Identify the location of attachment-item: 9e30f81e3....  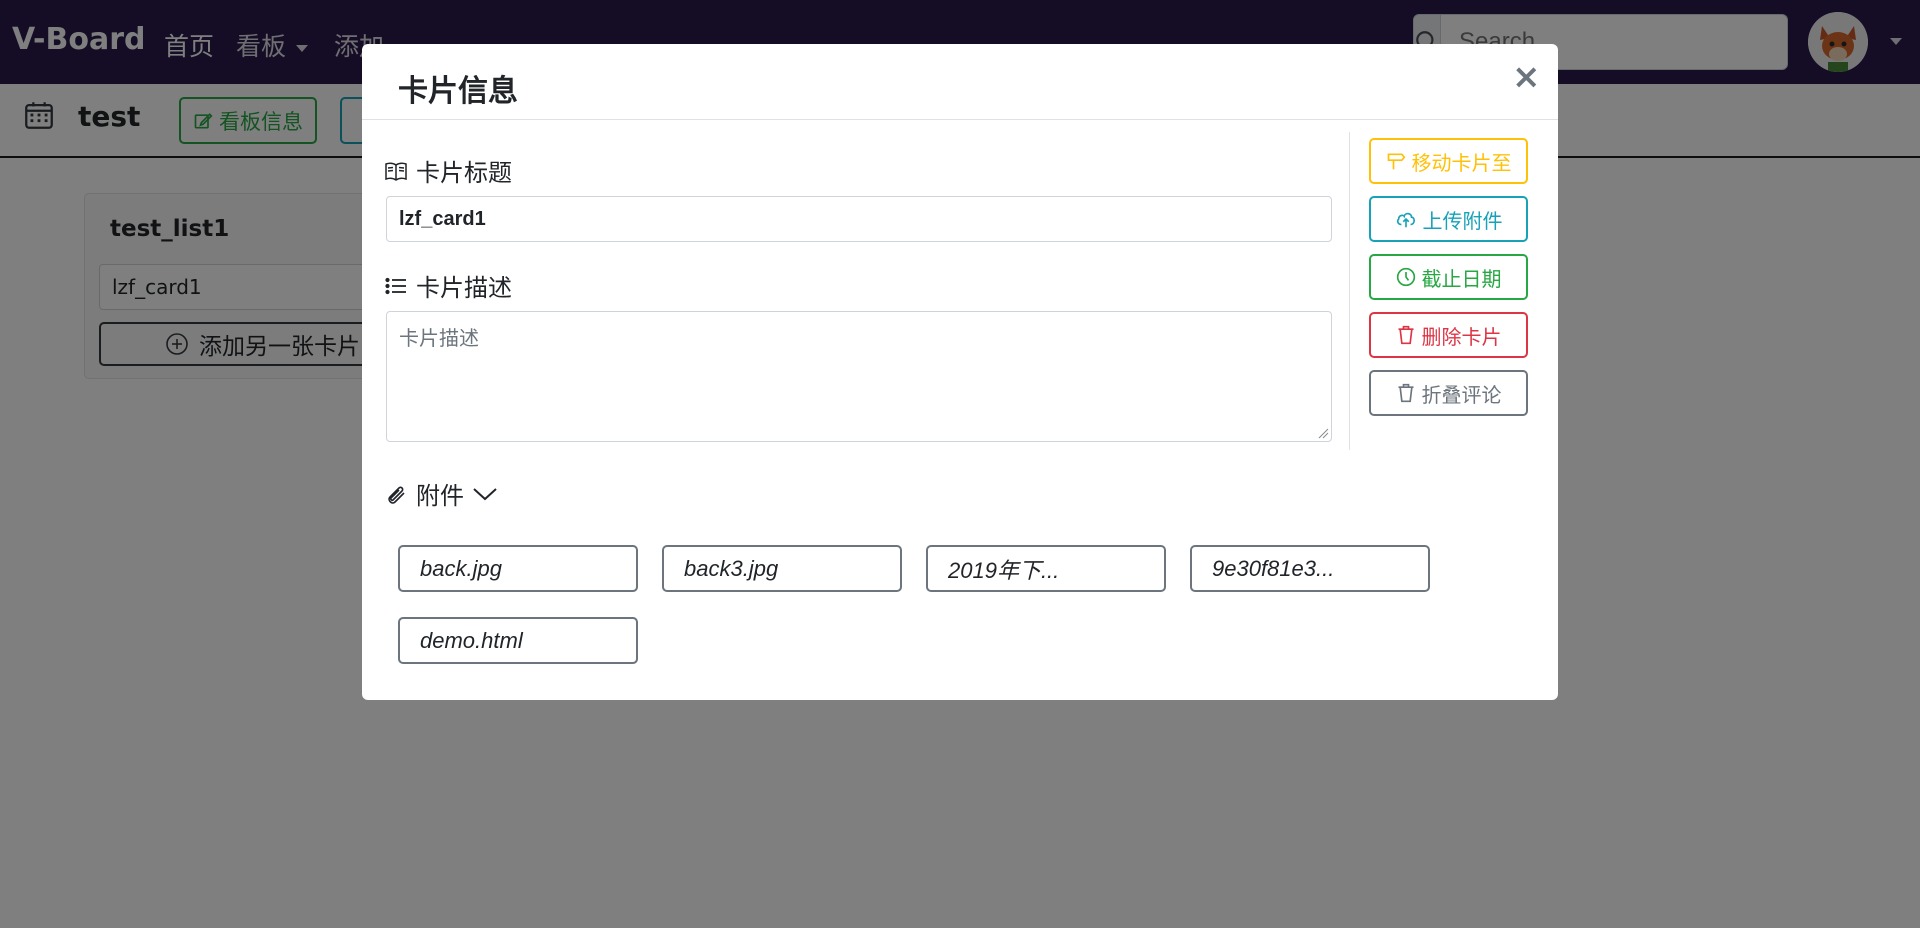
(1310, 568).